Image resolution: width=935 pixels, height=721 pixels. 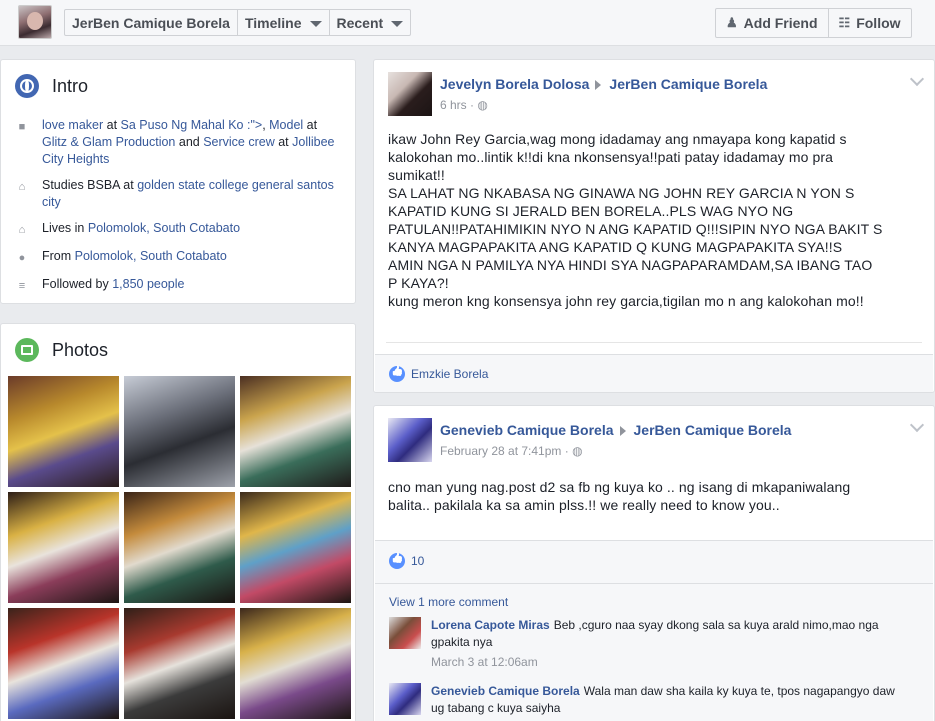 What do you see at coordinates (370, 22) in the screenshot?
I see `recent-dropdown: Recent` at bounding box center [370, 22].